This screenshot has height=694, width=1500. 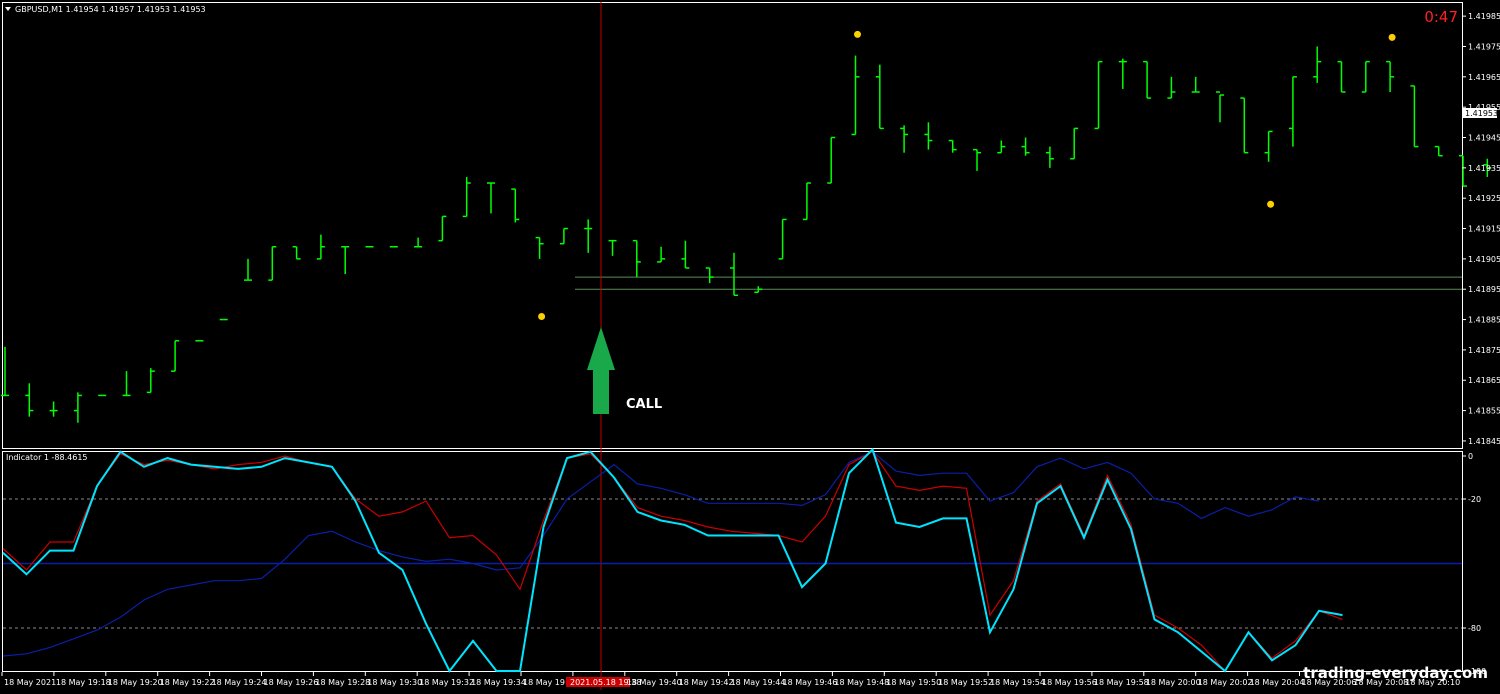 What do you see at coordinates (47, 457) in the screenshot?
I see `indicator-header: Indicator 1 -88.4615` at bounding box center [47, 457].